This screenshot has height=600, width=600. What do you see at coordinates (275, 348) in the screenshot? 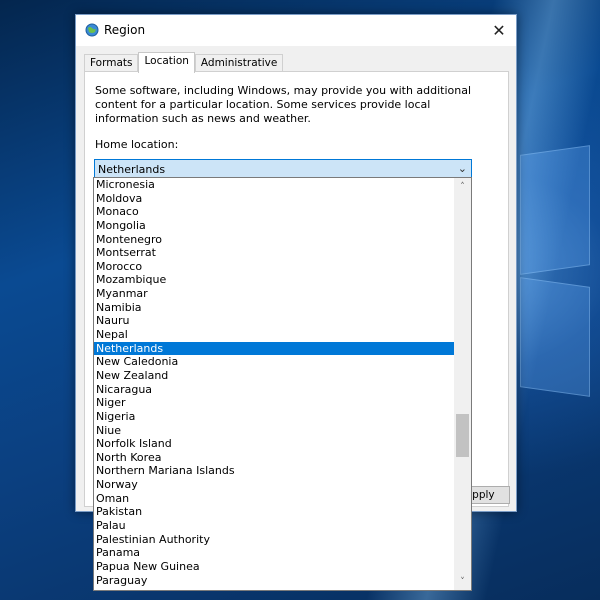
I see `dropdown-option: Netherlands` at bounding box center [275, 348].